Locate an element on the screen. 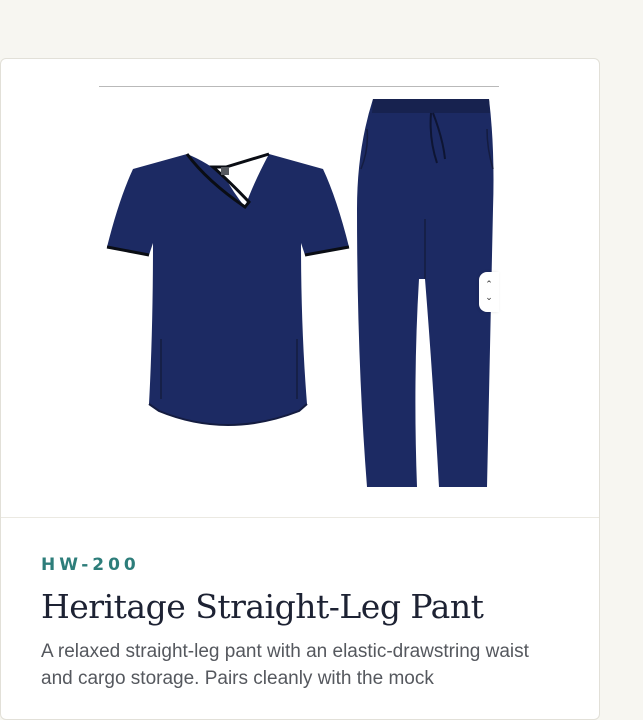 The width and height of the screenshot is (643, 720). chevron-down-icon: ⌄ is located at coordinates (489, 298).